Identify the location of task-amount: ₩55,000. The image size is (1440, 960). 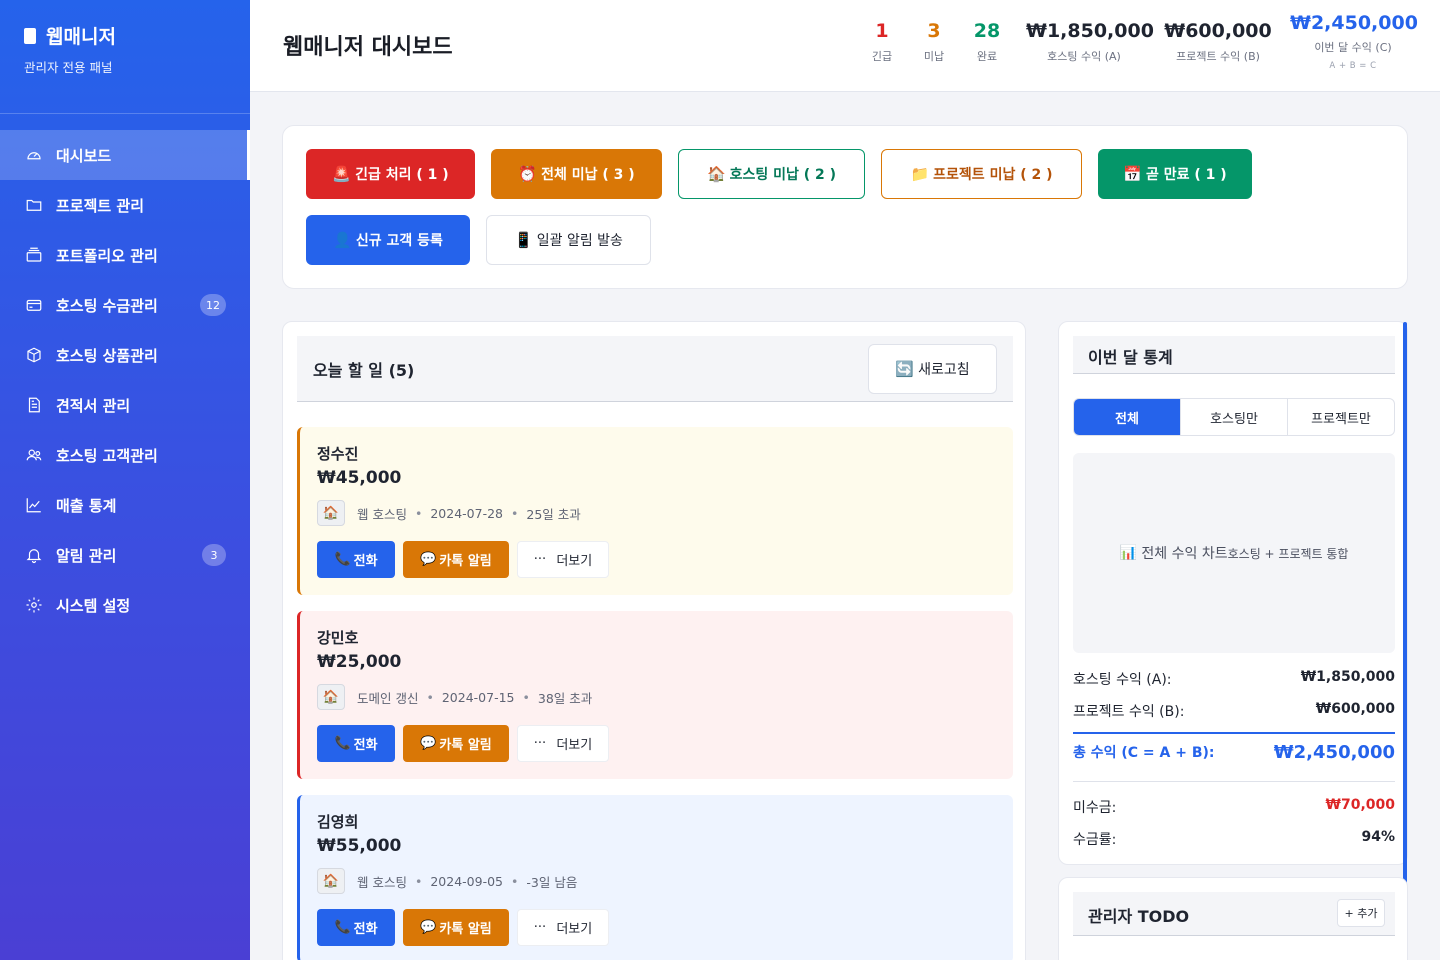
(359, 846).